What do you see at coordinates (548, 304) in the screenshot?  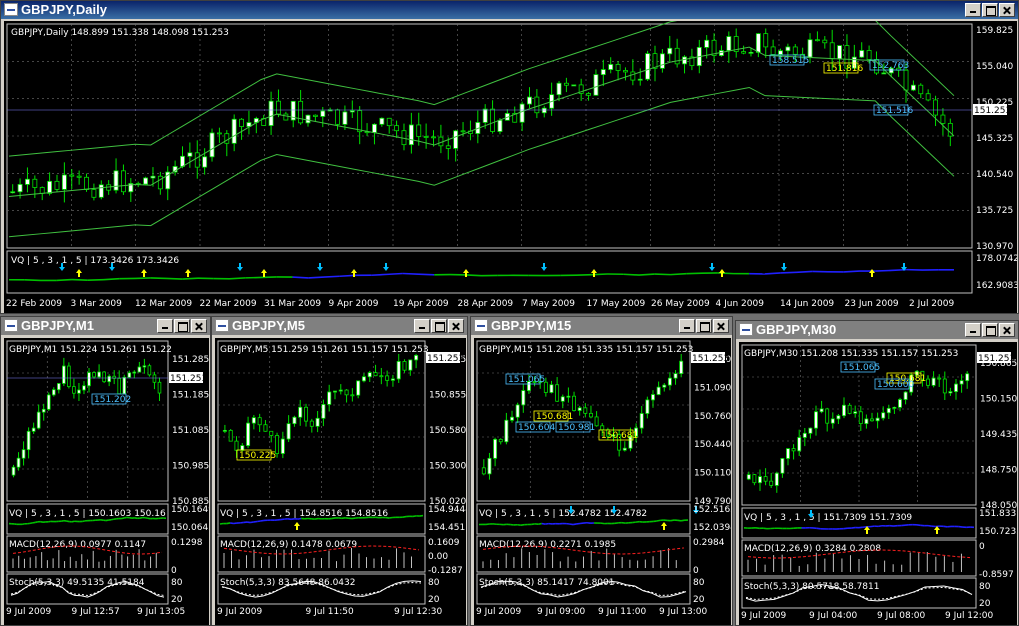 I see `date-axis-label: 7 May 2009` at bounding box center [548, 304].